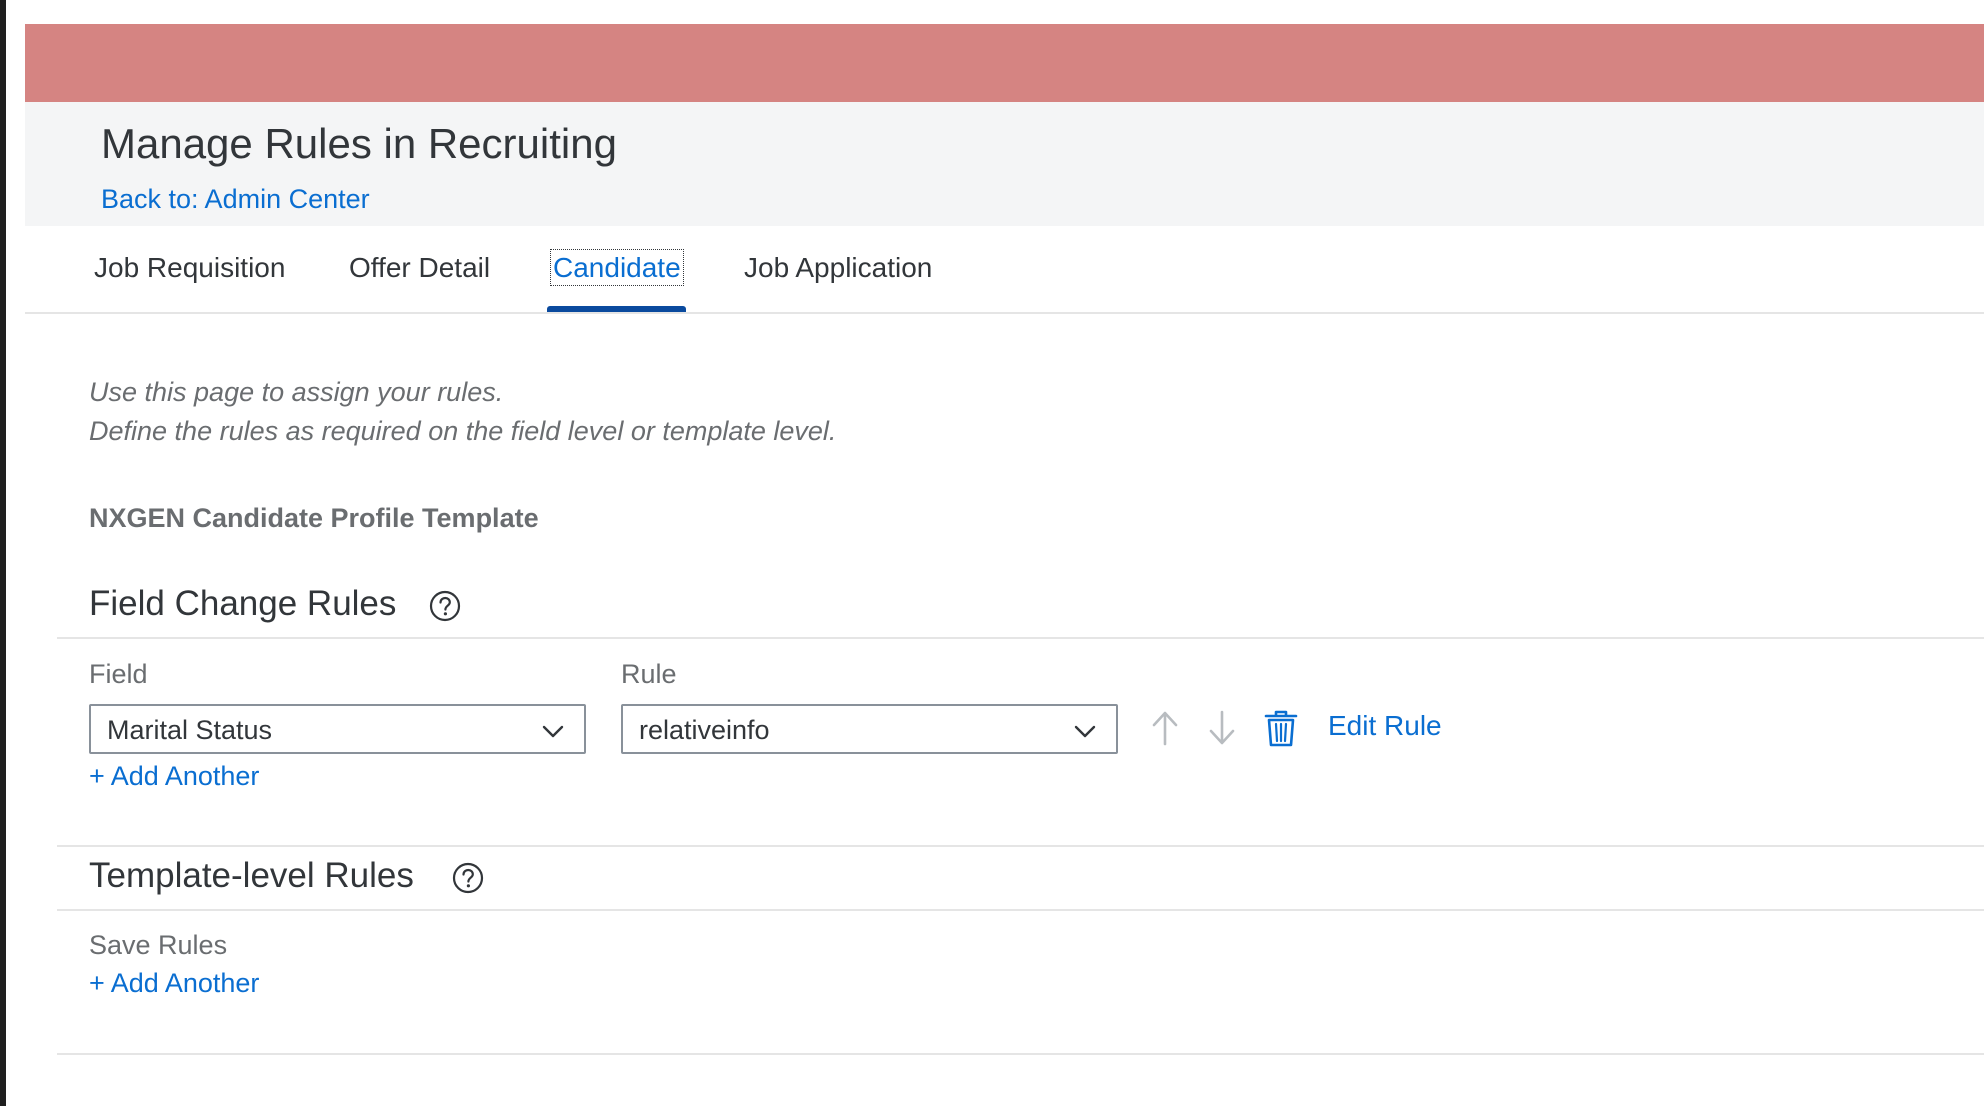 This screenshot has width=1984, height=1106. What do you see at coordinates (158, 945) in the screenshot?
I see `save-rules-label: Save Rules` at bounding box center [158, 945].